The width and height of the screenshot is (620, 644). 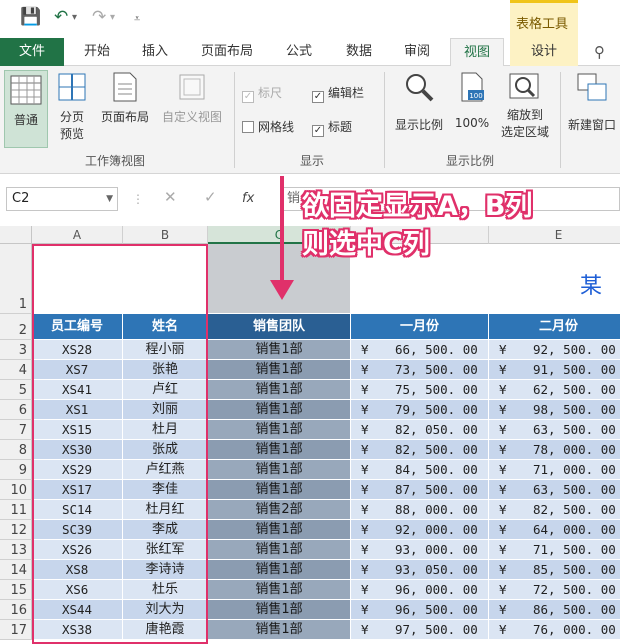 I want to click on cell-name: 杜乐, so click(x=165, y=590).